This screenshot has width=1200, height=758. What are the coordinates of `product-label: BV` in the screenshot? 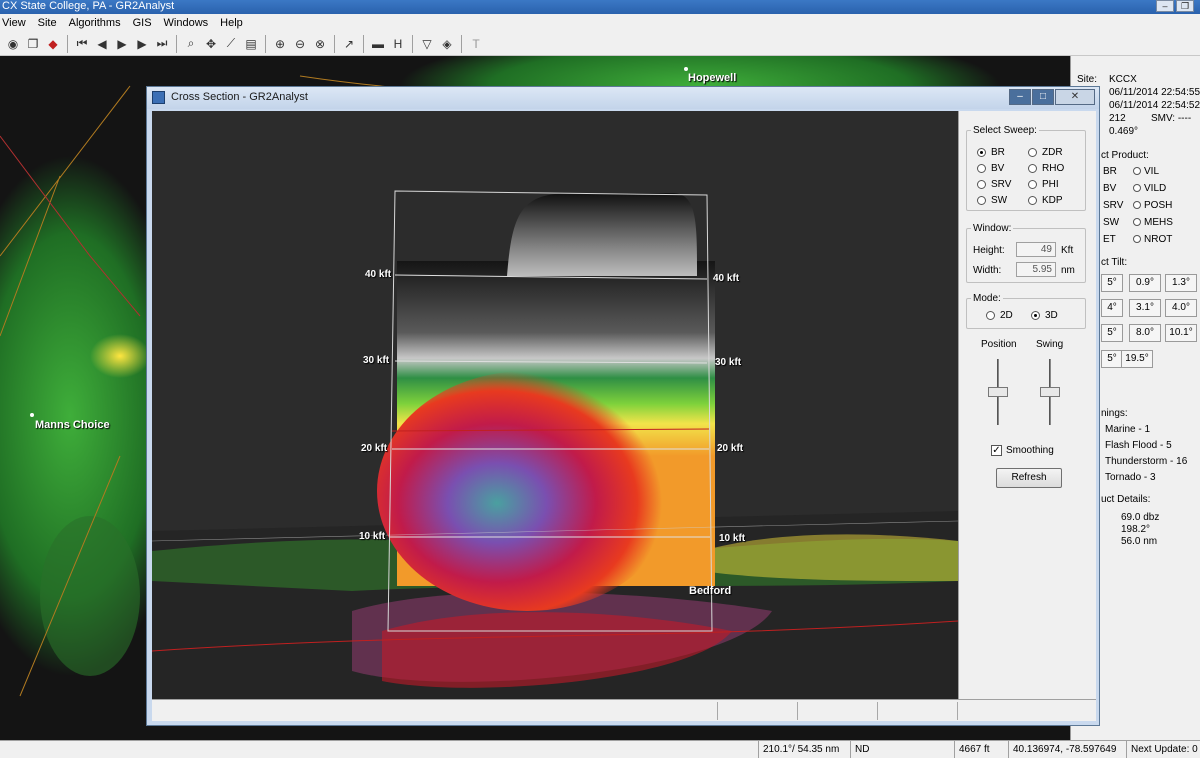 It's located at (1110, 188).